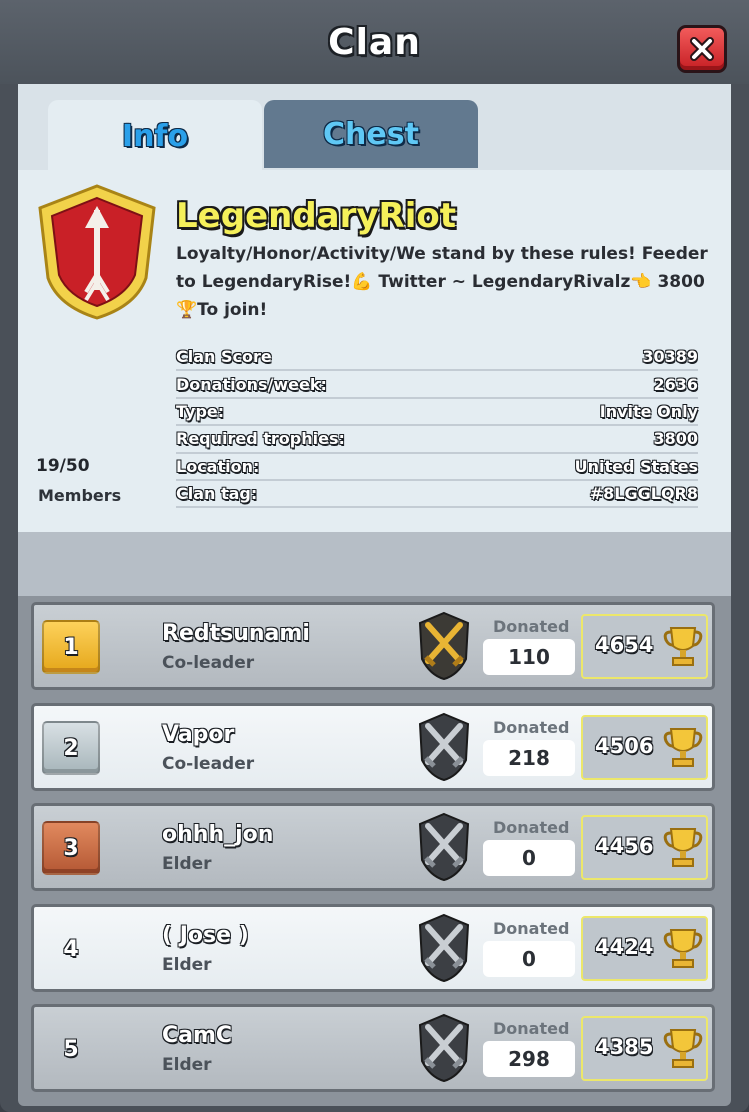  I want to click on trophy-box: 4456, so click(644, 847).